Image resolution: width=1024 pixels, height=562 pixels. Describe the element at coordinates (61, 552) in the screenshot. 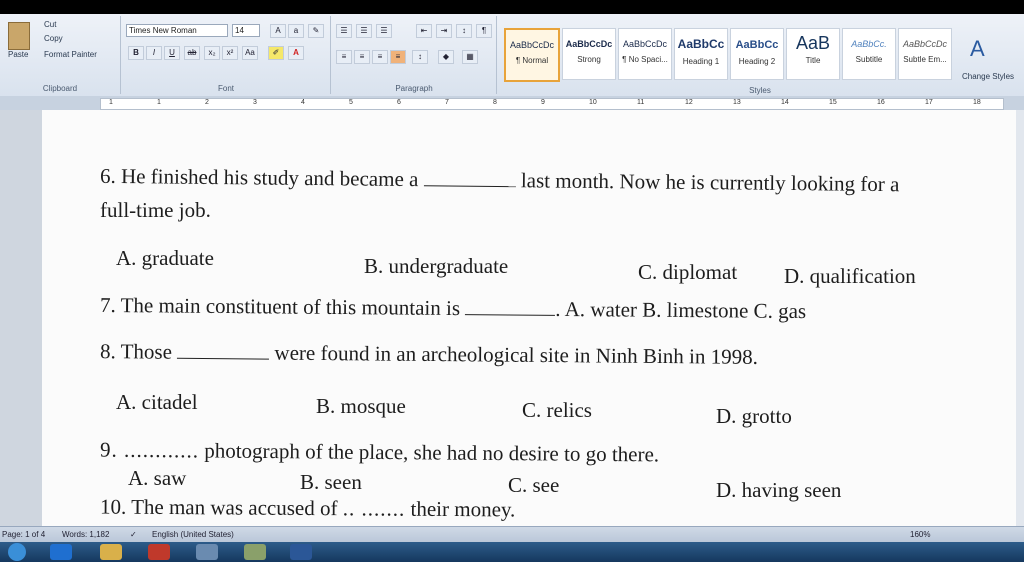

I see `internet-explorer-icon` at that location.